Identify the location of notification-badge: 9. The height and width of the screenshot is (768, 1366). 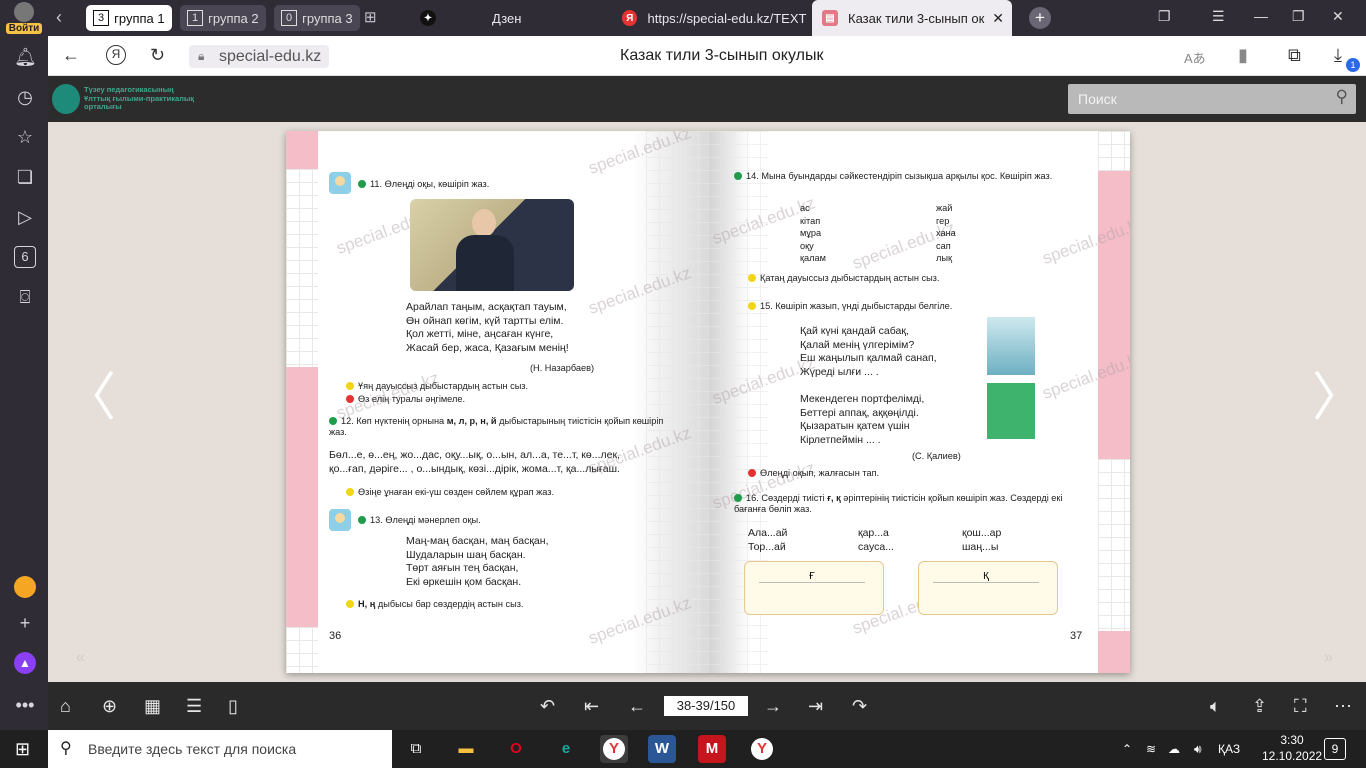
(1335, 749).